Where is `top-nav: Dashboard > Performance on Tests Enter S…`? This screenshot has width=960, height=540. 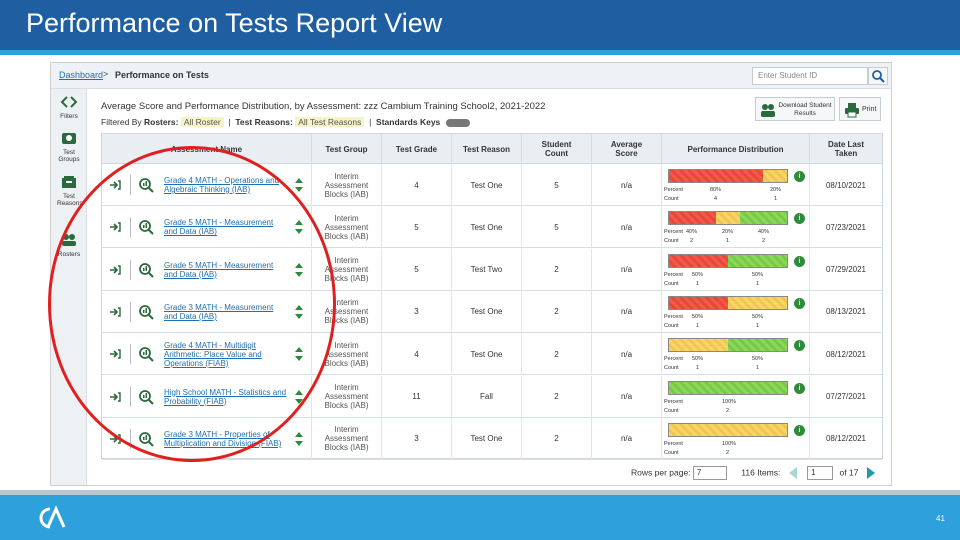
top-nav: Dashboard > Performance on Tests Enter S… is located at coordinates (471, 76).